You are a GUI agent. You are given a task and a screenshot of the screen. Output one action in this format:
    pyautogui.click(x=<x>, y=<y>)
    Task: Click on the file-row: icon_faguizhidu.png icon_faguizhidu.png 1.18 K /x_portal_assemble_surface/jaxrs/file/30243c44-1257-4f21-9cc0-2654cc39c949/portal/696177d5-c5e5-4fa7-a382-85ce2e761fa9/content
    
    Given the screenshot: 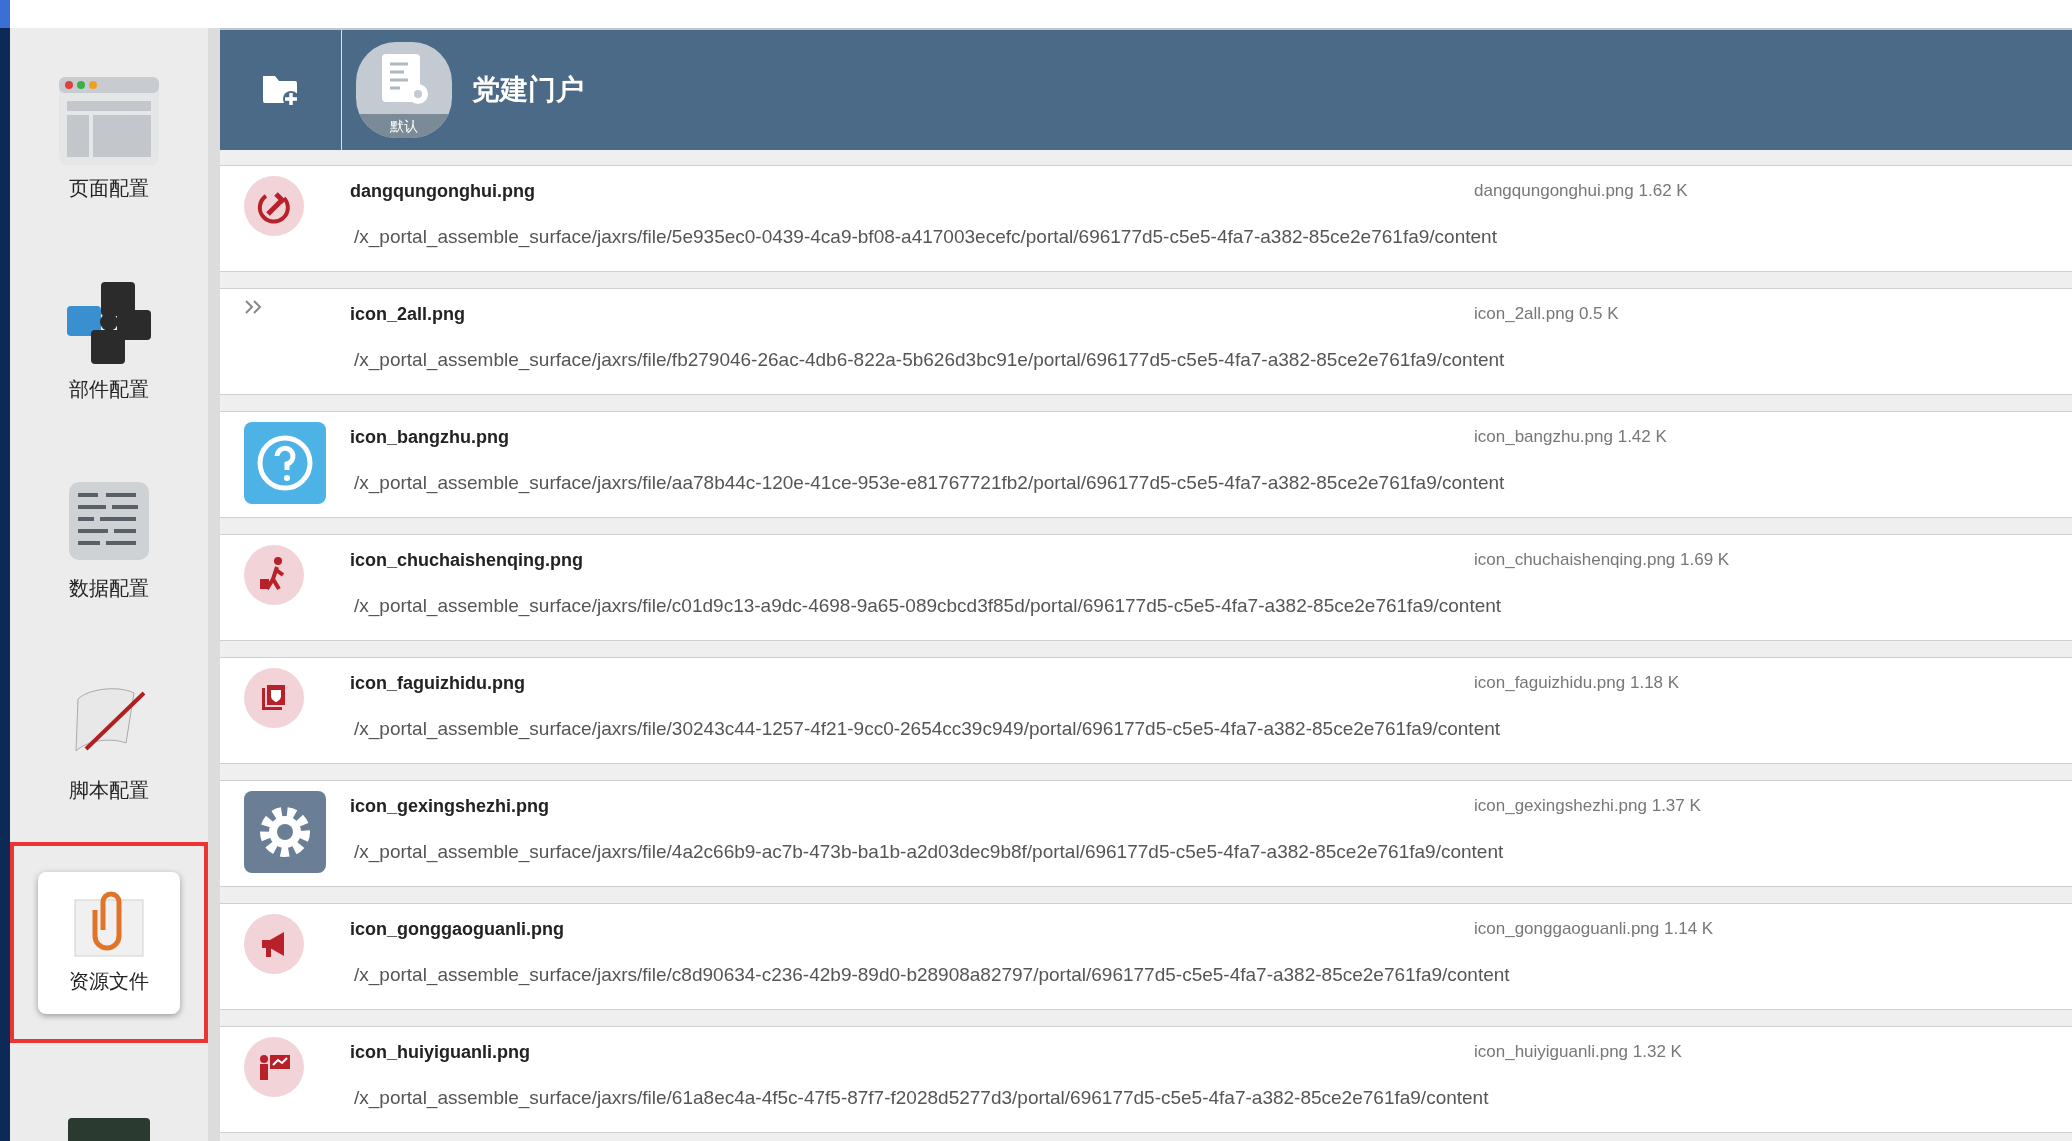 What is the action you would take?
    pyautogui.click(x=1146, y=710)
    